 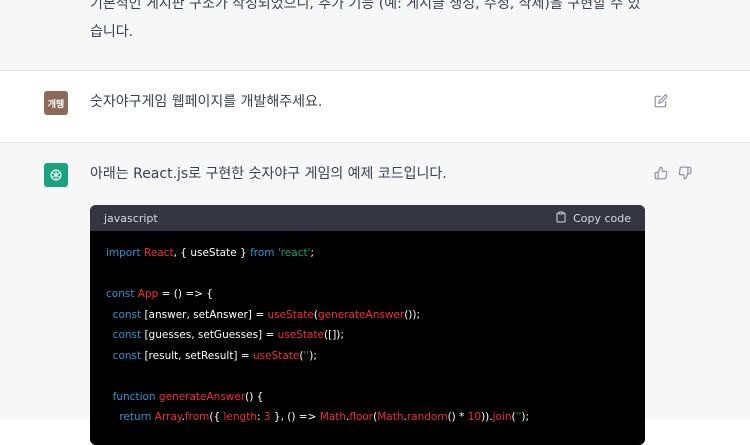 I want to click on code-token: 10, so click(x=474, y=417).